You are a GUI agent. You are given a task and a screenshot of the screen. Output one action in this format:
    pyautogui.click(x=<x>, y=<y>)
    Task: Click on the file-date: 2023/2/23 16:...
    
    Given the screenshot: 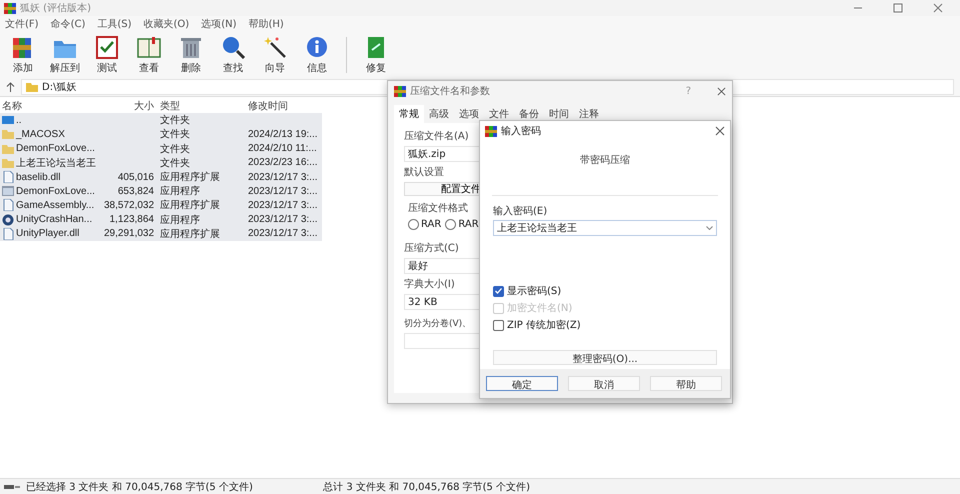 What is the action you would take?
    pyautogui.click(x=283, y=162)
    